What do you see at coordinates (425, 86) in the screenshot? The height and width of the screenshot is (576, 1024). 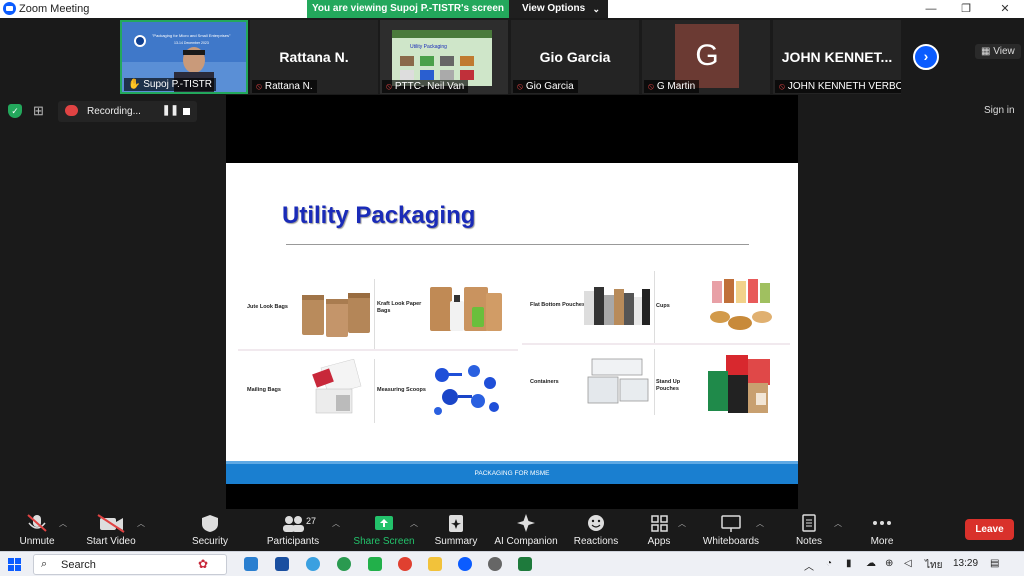 I see `participant-name-label: ⦸ PTTC- Neil Van` at bounding box center [425, 86].